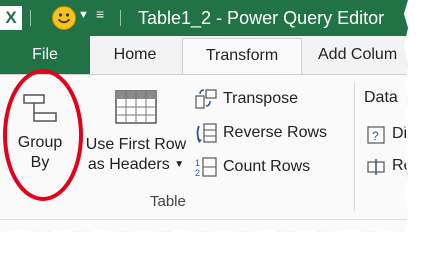 This screenshot has width=440, height=259. Describe the element at coordinates (136, 144) in the screenshot. I see `use-first-row-label-1: Use First Row` at that location.